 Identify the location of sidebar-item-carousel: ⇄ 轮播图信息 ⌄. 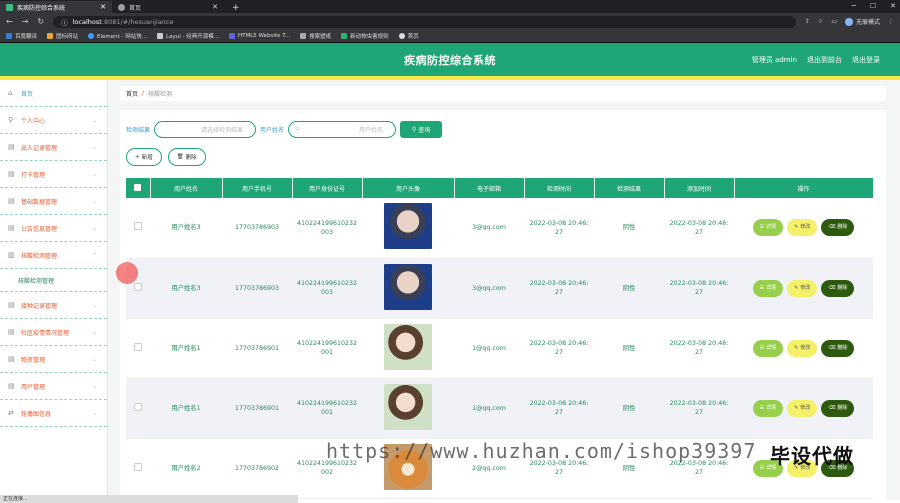
(53, 413).